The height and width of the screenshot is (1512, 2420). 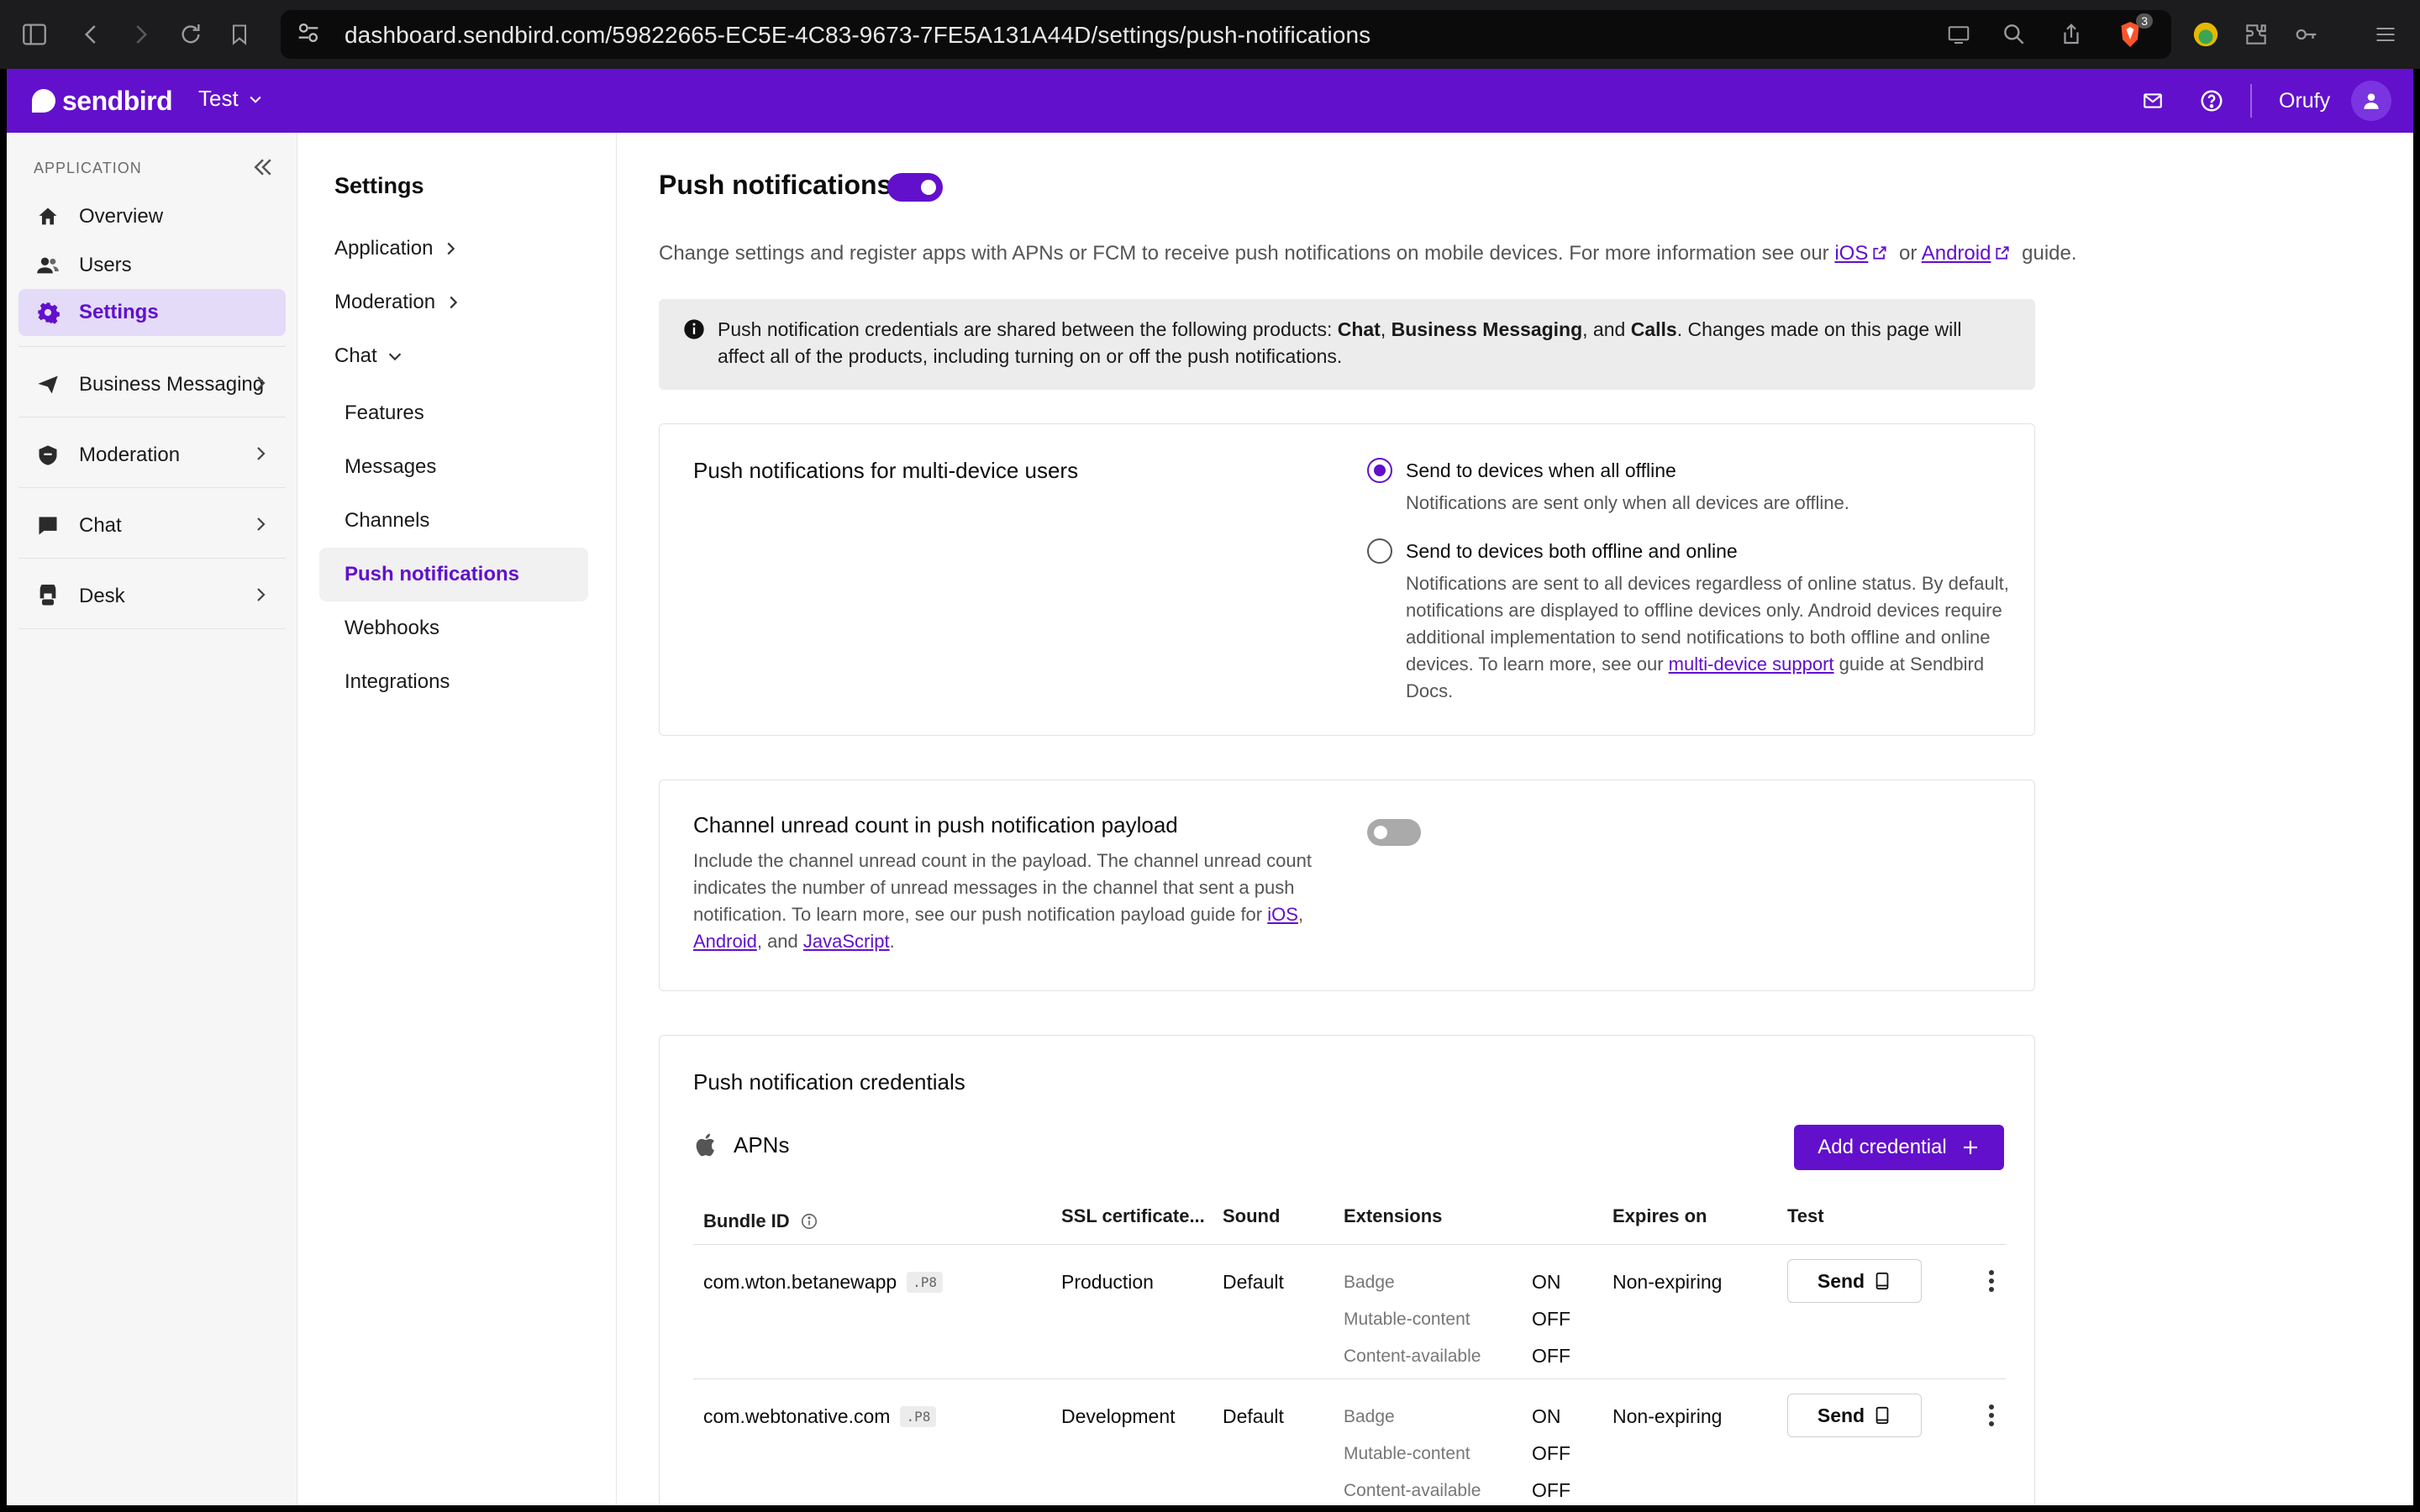 What do you see at coordinates (453, 628) in the screenshot?
I see `settings-nav-webhooks: Webhooks` at bounding box center [453, 628].